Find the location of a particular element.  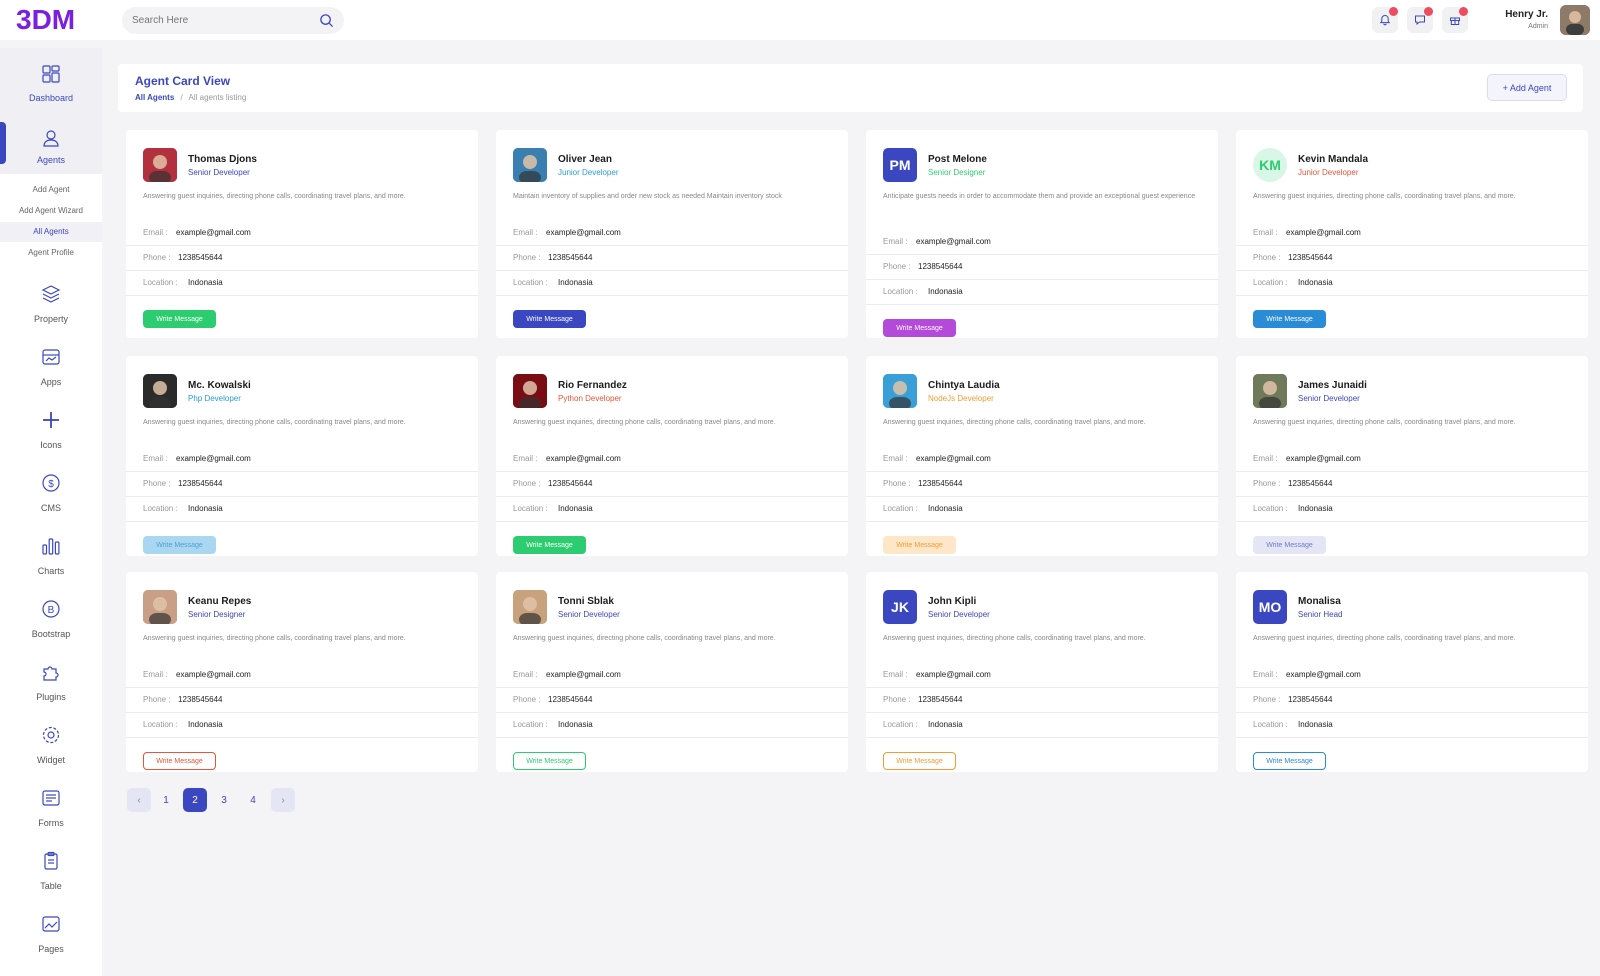

submenu-all-agents: All Agents is located at coordinates (51, 232).